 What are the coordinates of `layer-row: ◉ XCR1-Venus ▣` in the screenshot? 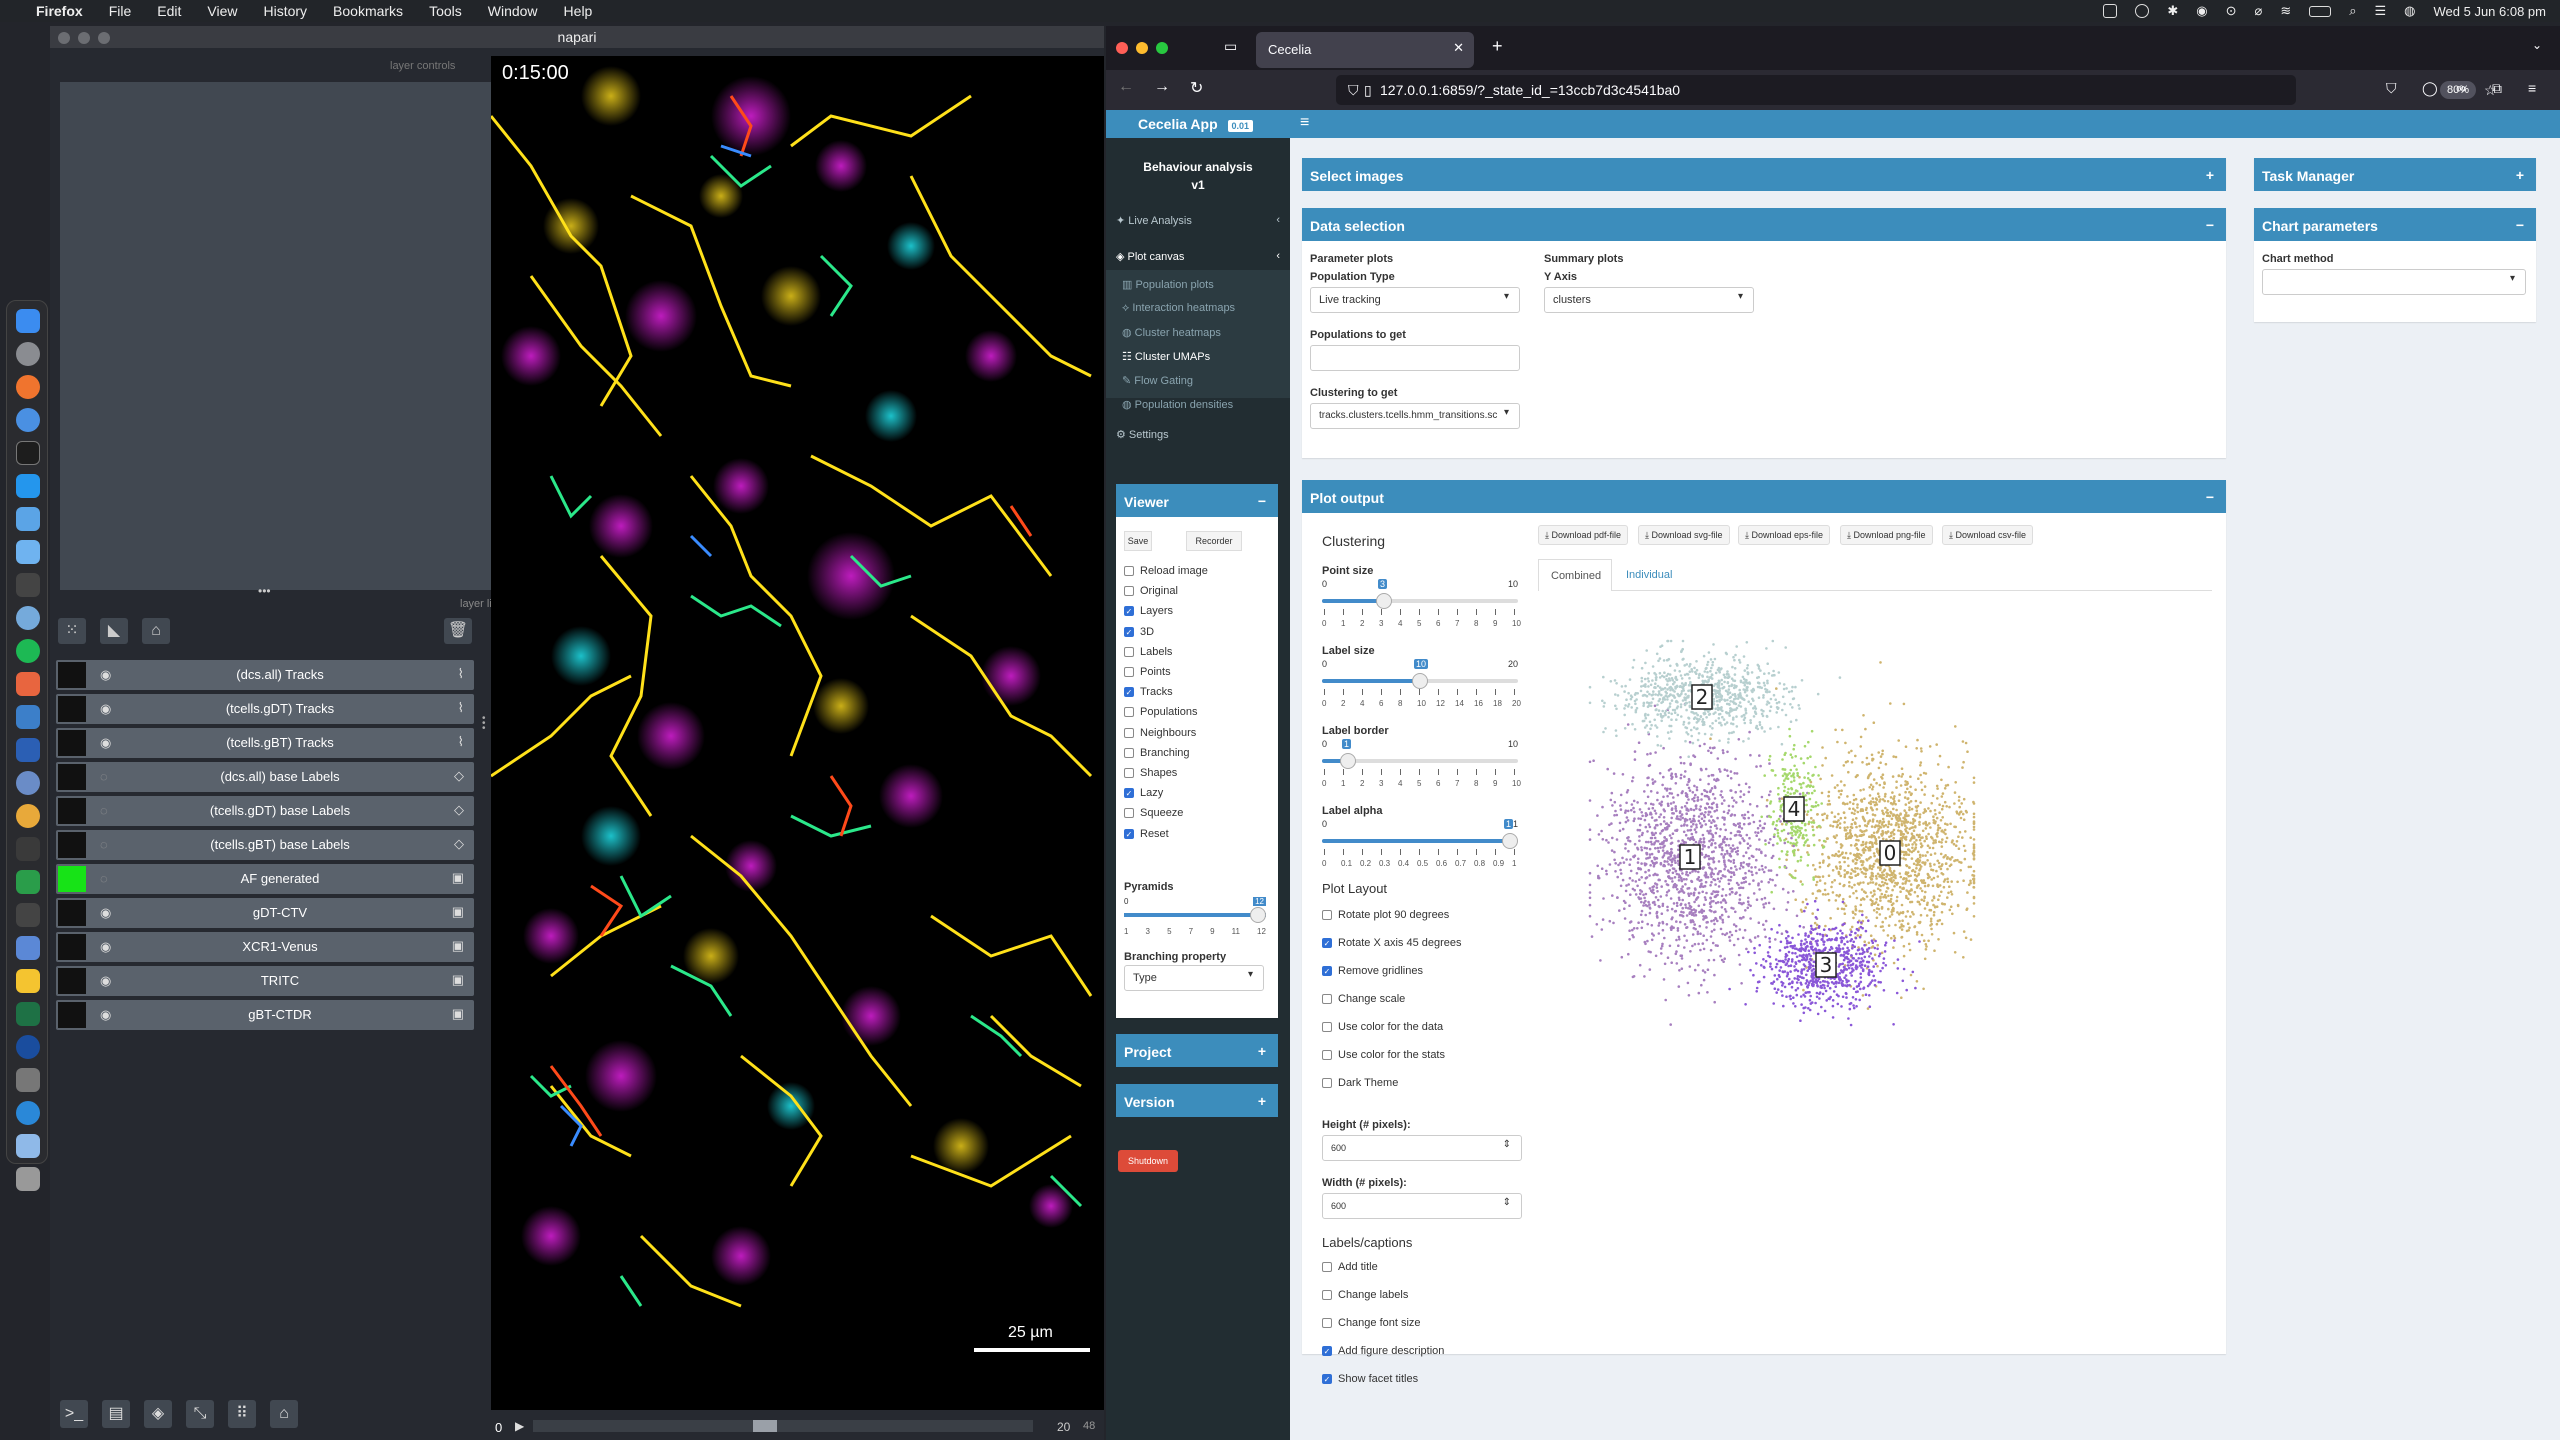 It's located at (265, 947).